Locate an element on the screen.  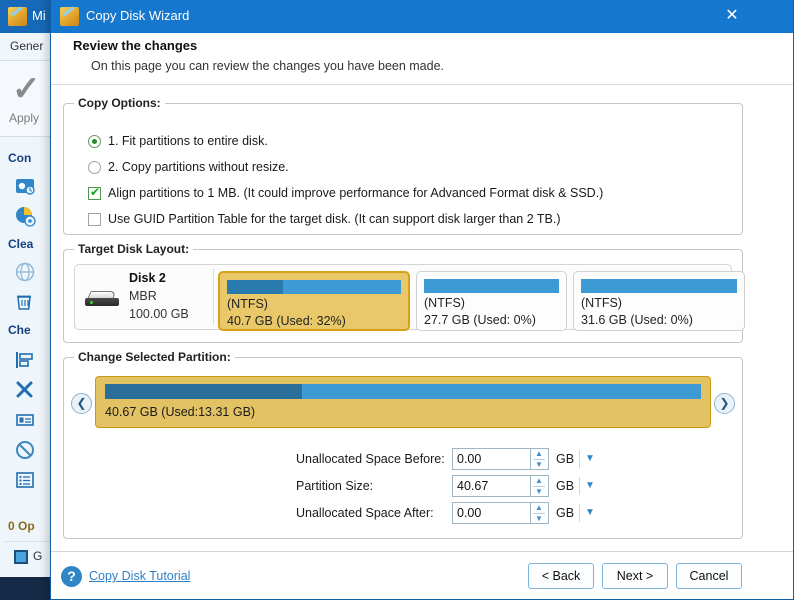
unallocated-after-stepper: ▲ ▼ is located at coordinates (500, 513).